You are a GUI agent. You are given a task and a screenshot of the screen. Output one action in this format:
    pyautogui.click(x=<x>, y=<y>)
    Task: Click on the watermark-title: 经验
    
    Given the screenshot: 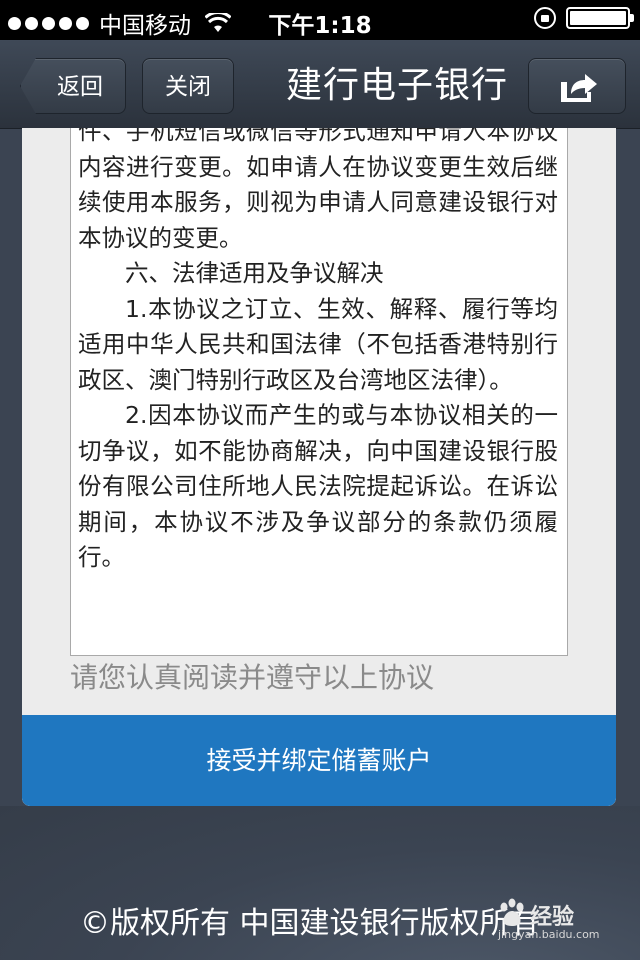 What is the action you would take?
    pyautogui.click(x=552, y=917)
    